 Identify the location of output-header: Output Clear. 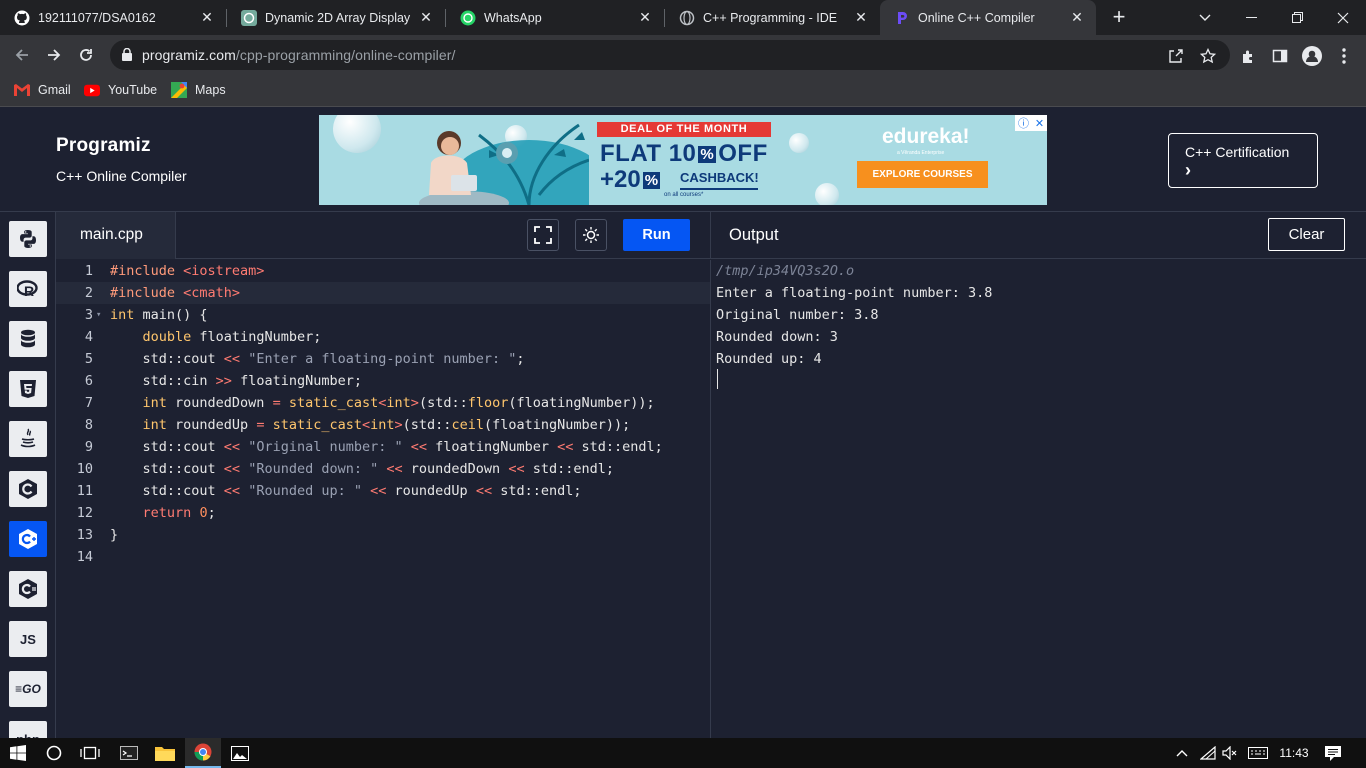
(1038, 235).